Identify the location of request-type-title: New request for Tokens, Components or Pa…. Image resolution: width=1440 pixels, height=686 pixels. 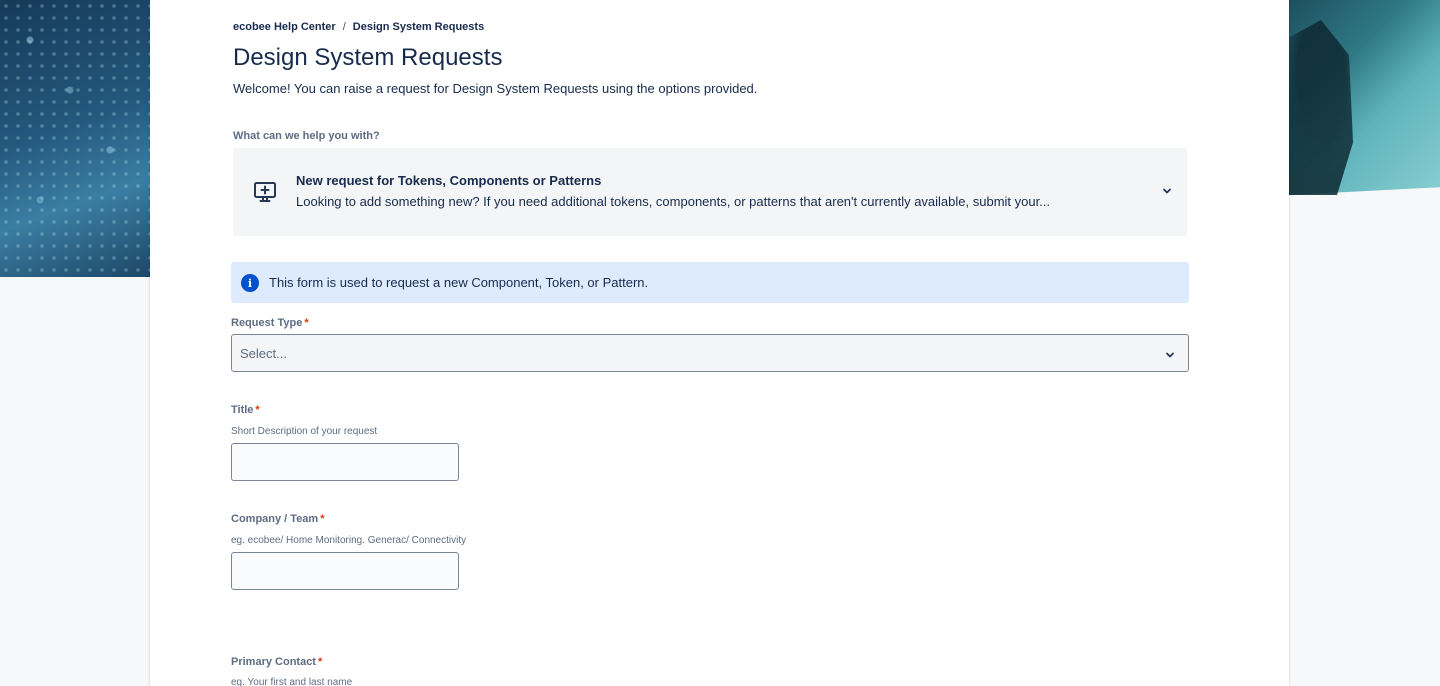
(449, 180).